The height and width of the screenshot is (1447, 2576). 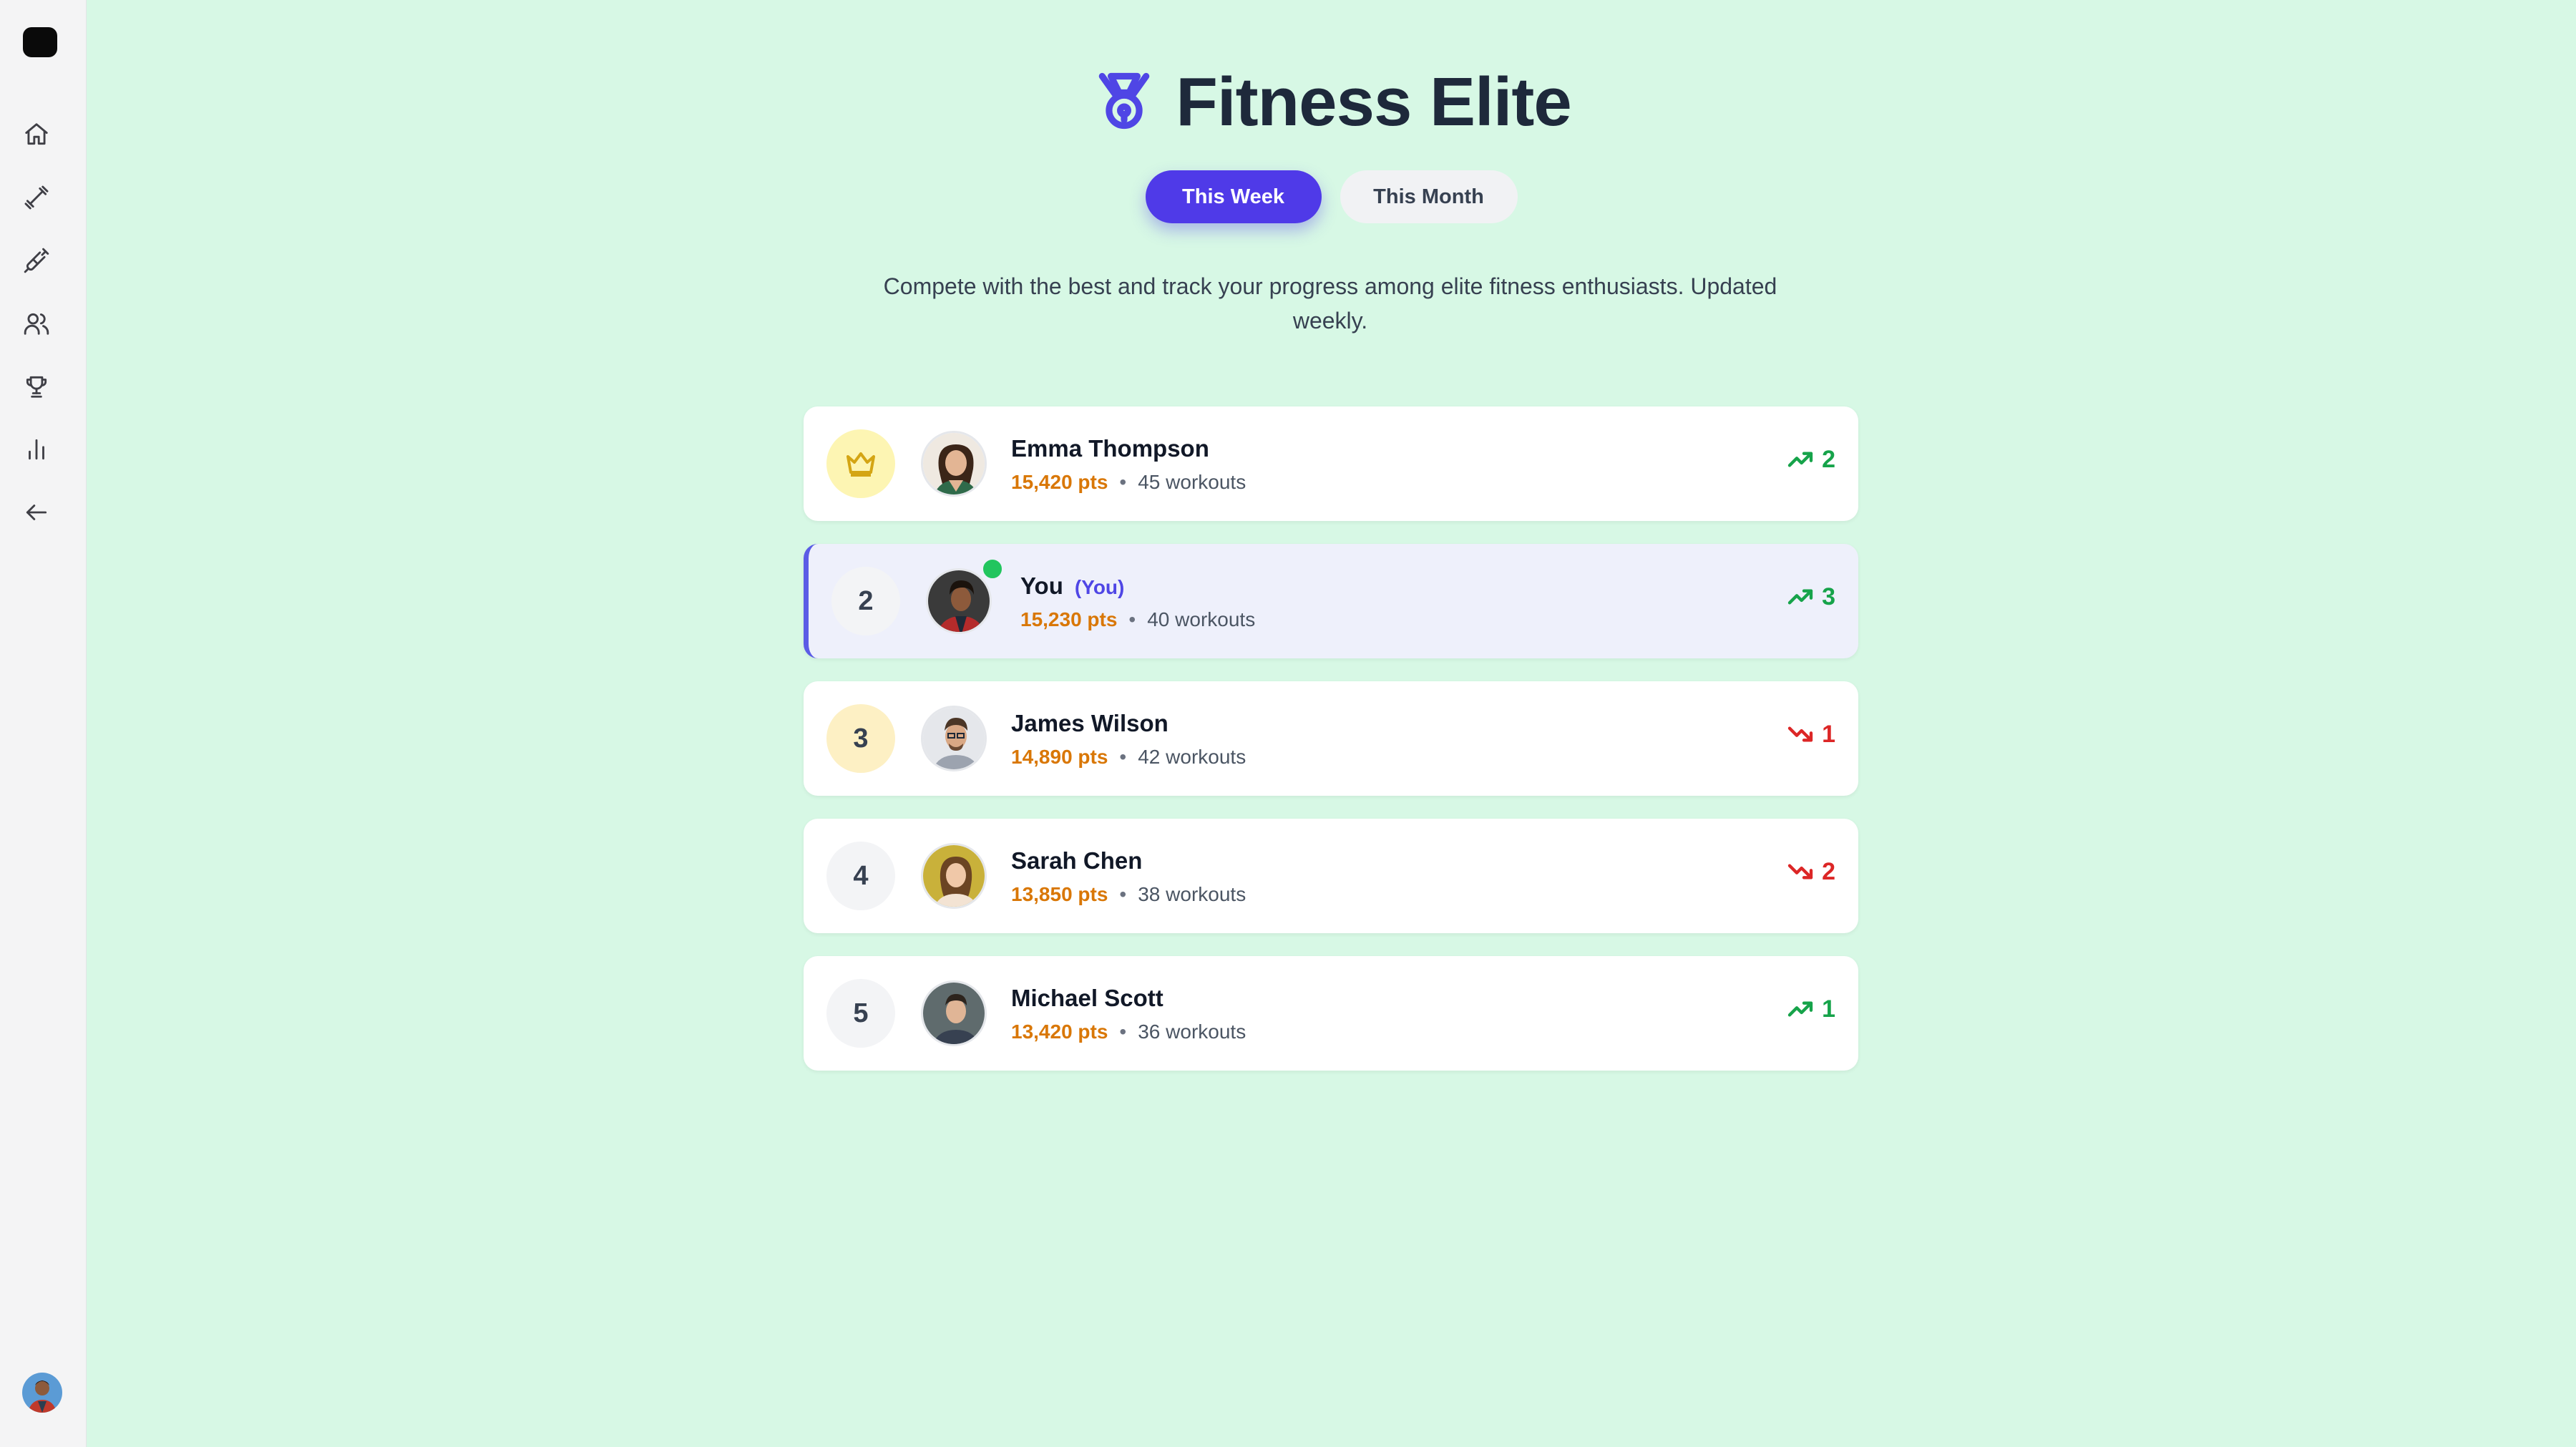 I want to click on trophy-icon, so click(x=36, y=386).